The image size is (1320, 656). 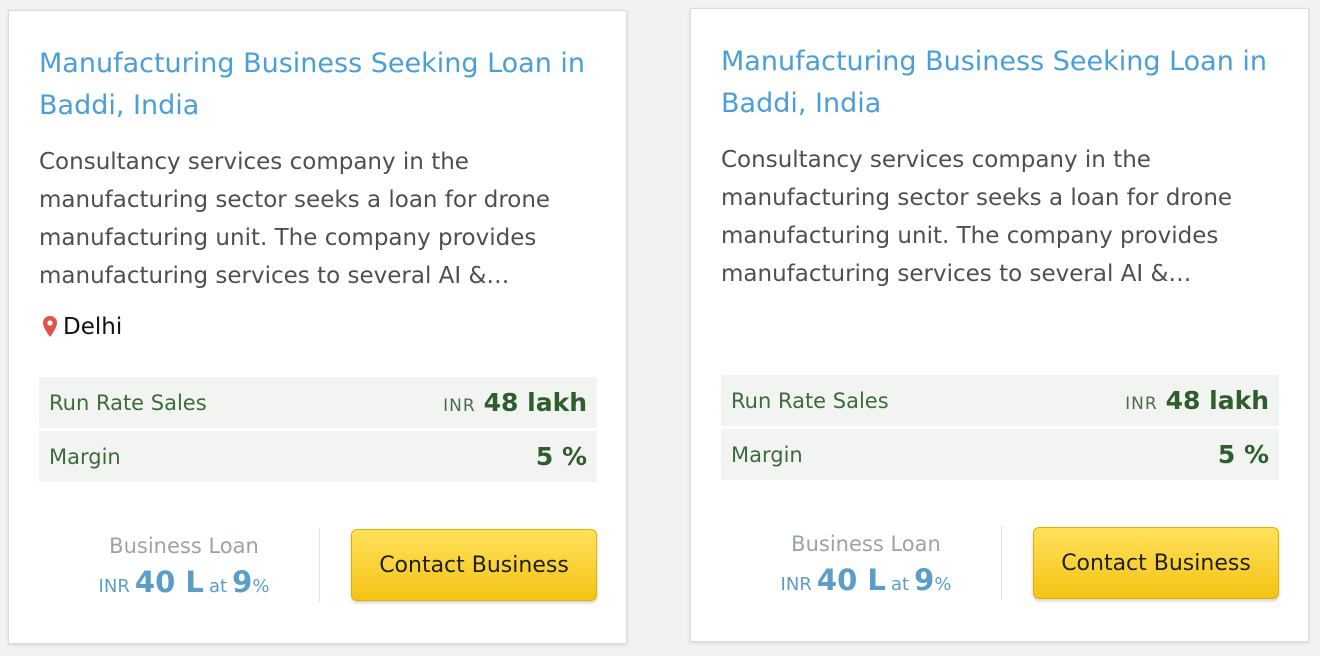 I want to click on map-pin-icon, so click(x=50, y=326).